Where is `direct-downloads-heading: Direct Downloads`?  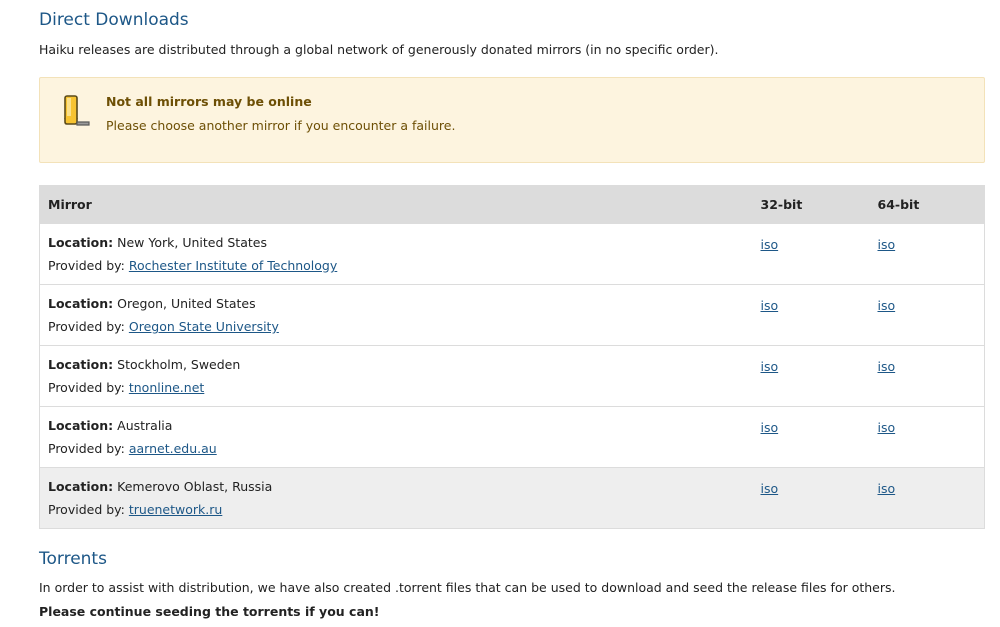
direct-downloads-heading: Direct Downloads is located at coordinates (114, 20).